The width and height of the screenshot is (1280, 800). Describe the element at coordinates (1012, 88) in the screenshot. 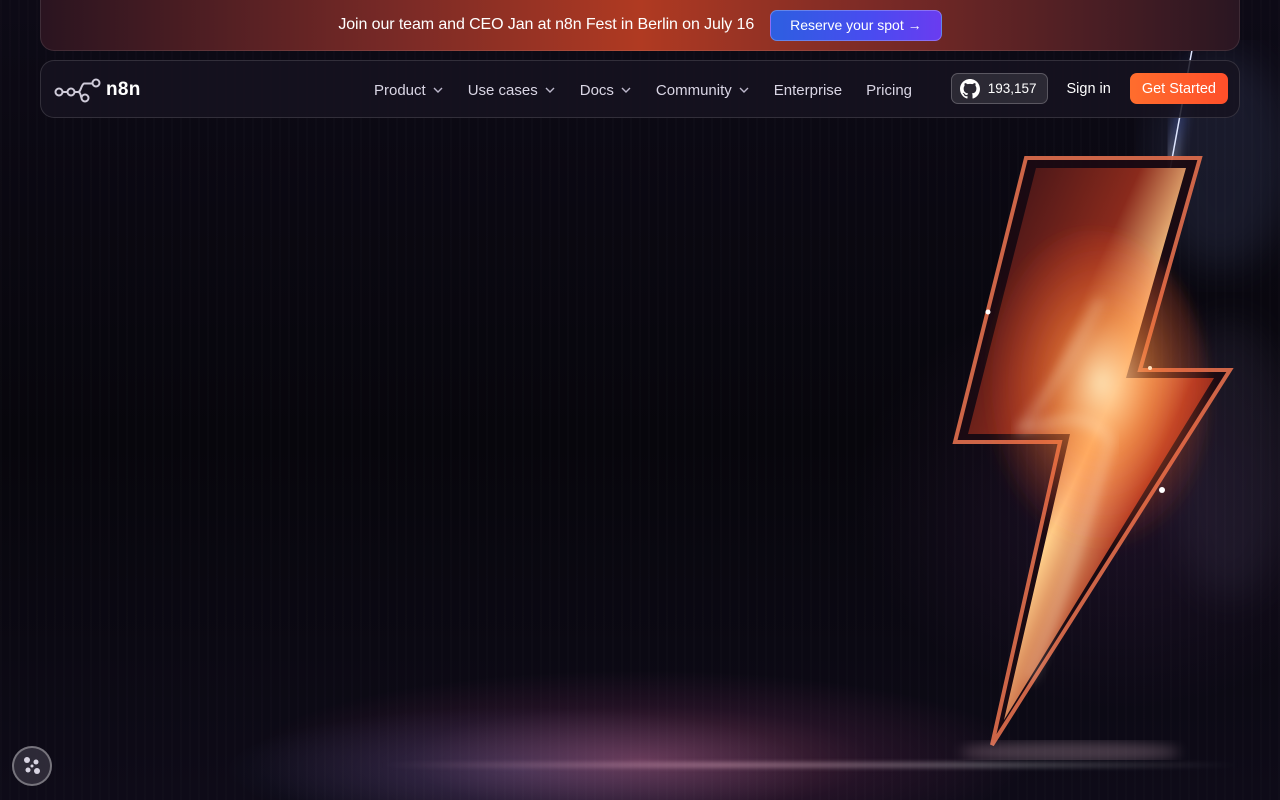

I see `github-star-count: 193,157` at that location.